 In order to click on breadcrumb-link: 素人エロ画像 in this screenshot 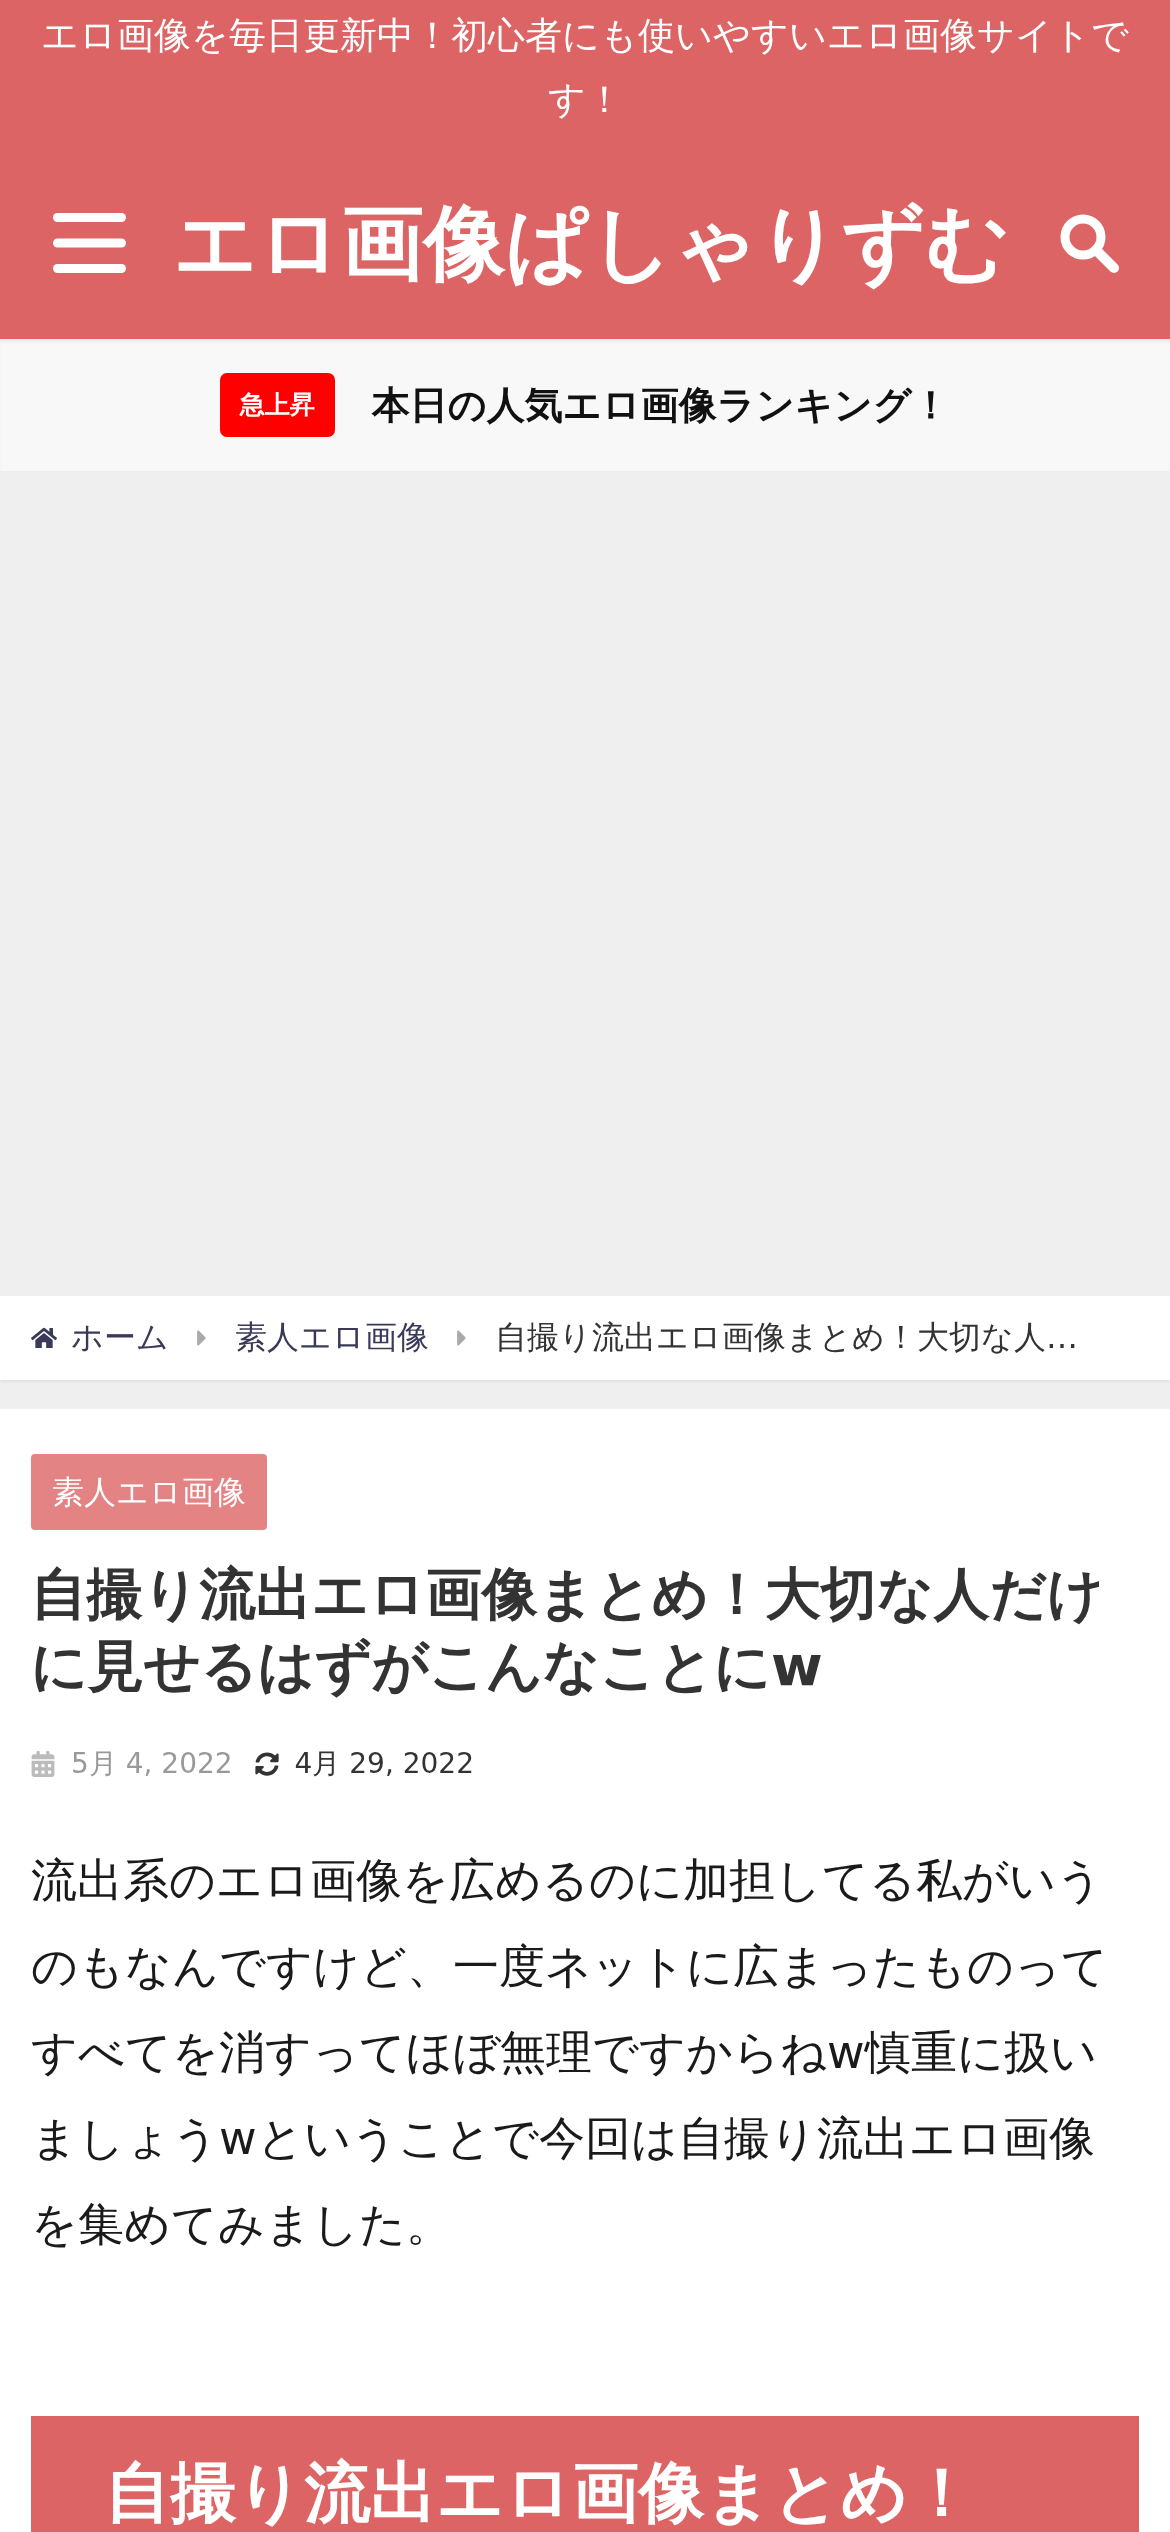, I will do `click(332, 1338)`.